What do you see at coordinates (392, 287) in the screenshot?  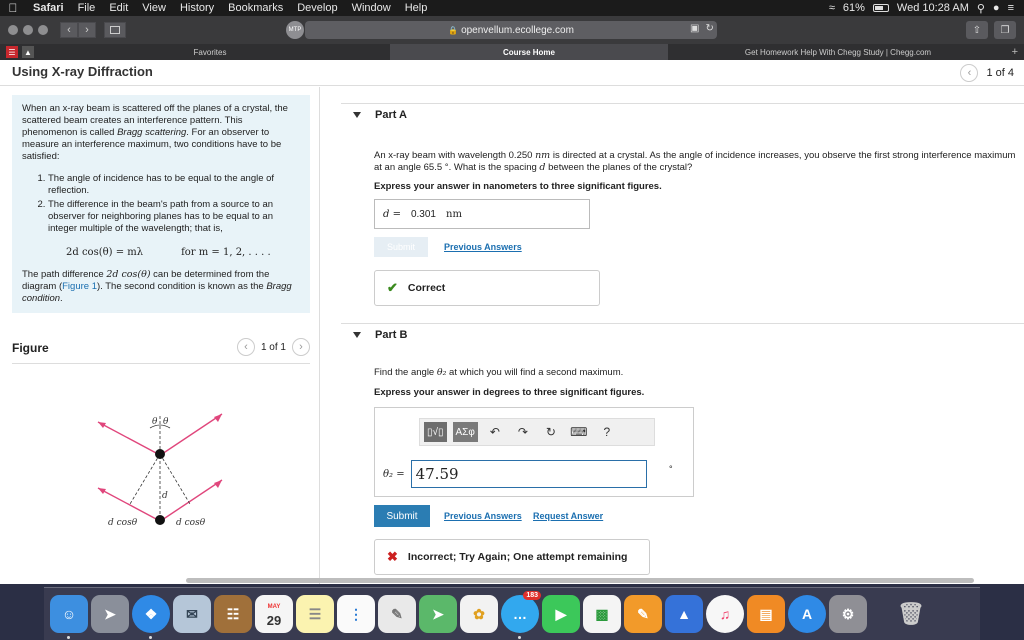 I see `check-icon: ✔` at bounding box center [392, 287].